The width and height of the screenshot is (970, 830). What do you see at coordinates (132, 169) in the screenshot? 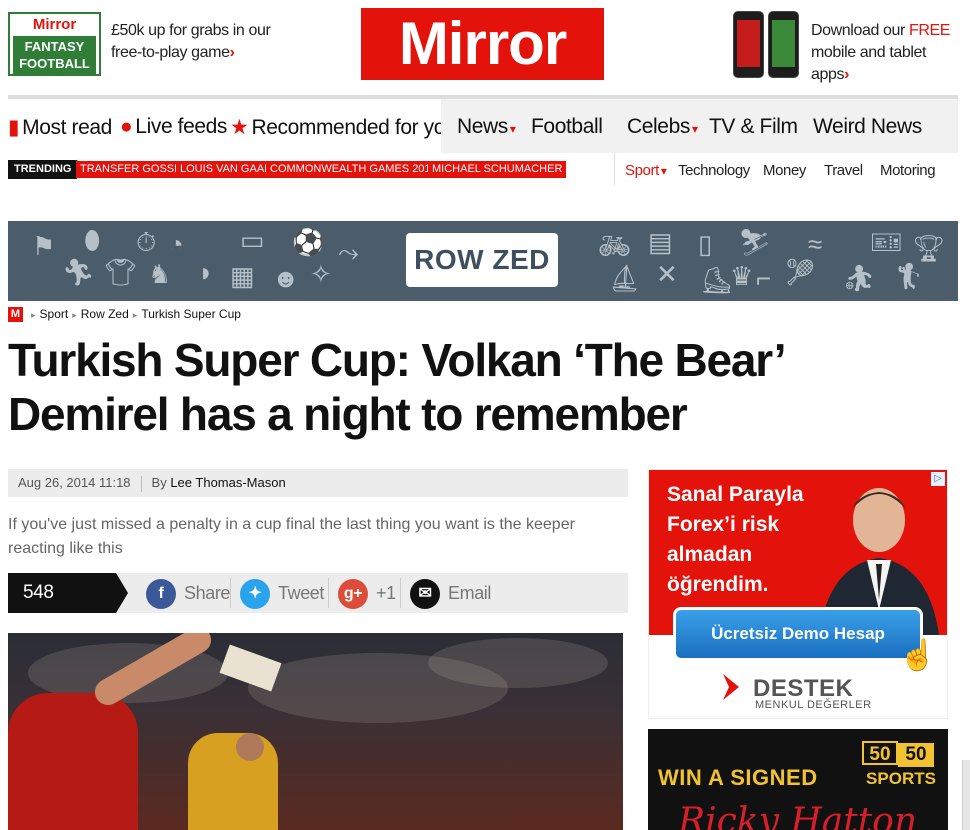
I see `trending-item: TRANSFER GOSSIP` at bounding box center [132, 169].